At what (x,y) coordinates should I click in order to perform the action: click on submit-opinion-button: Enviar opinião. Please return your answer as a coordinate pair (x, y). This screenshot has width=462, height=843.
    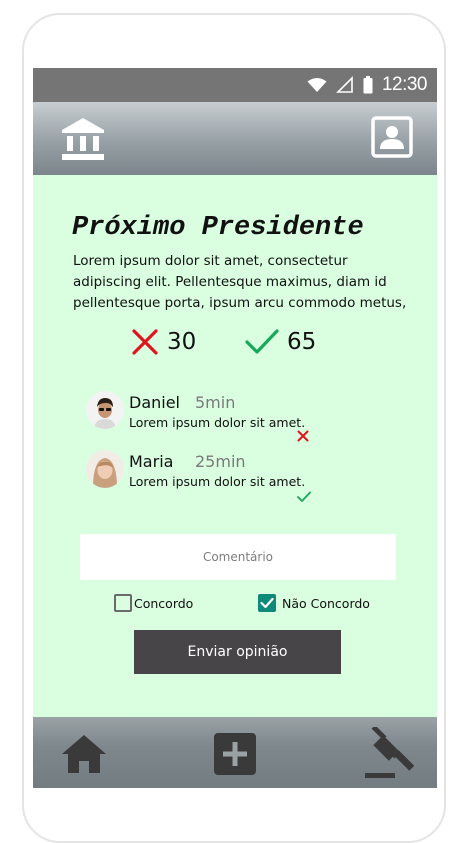
    Looking at the image, I should click on (237, 652).